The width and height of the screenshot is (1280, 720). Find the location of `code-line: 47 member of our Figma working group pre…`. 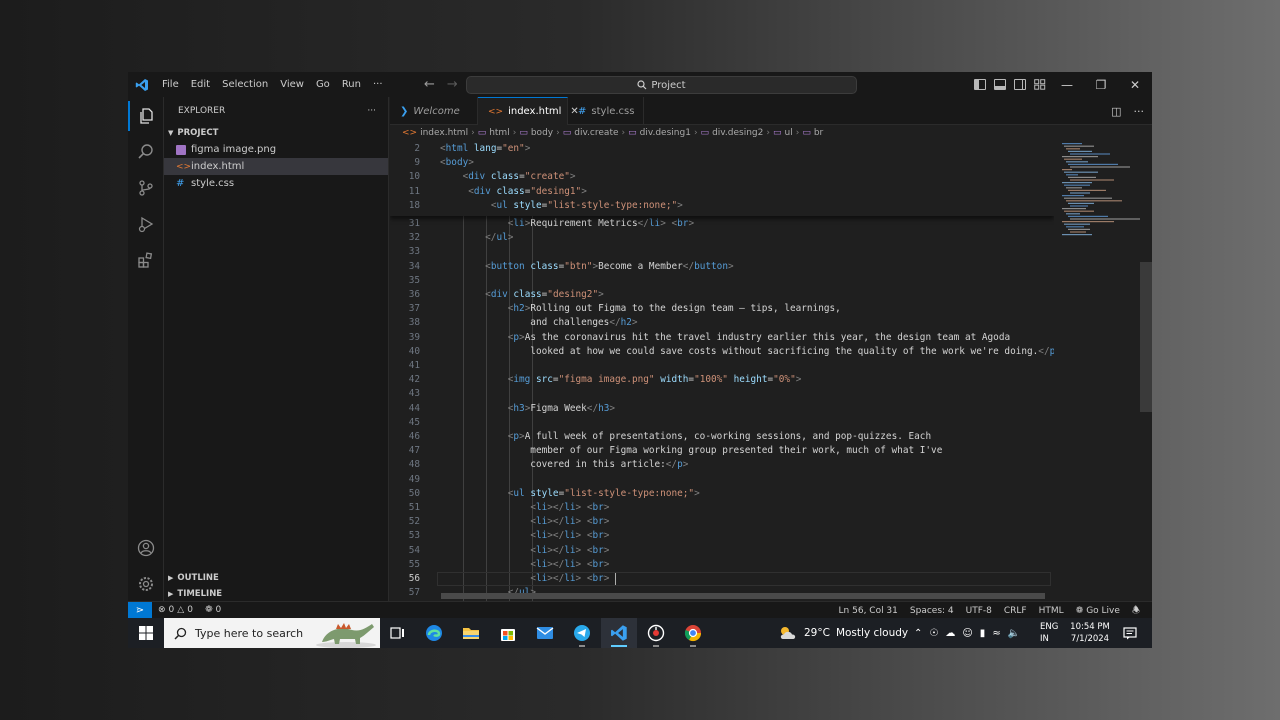

code-line: 47 member of our Figma working group pre… is located at coordinates (722, 451).